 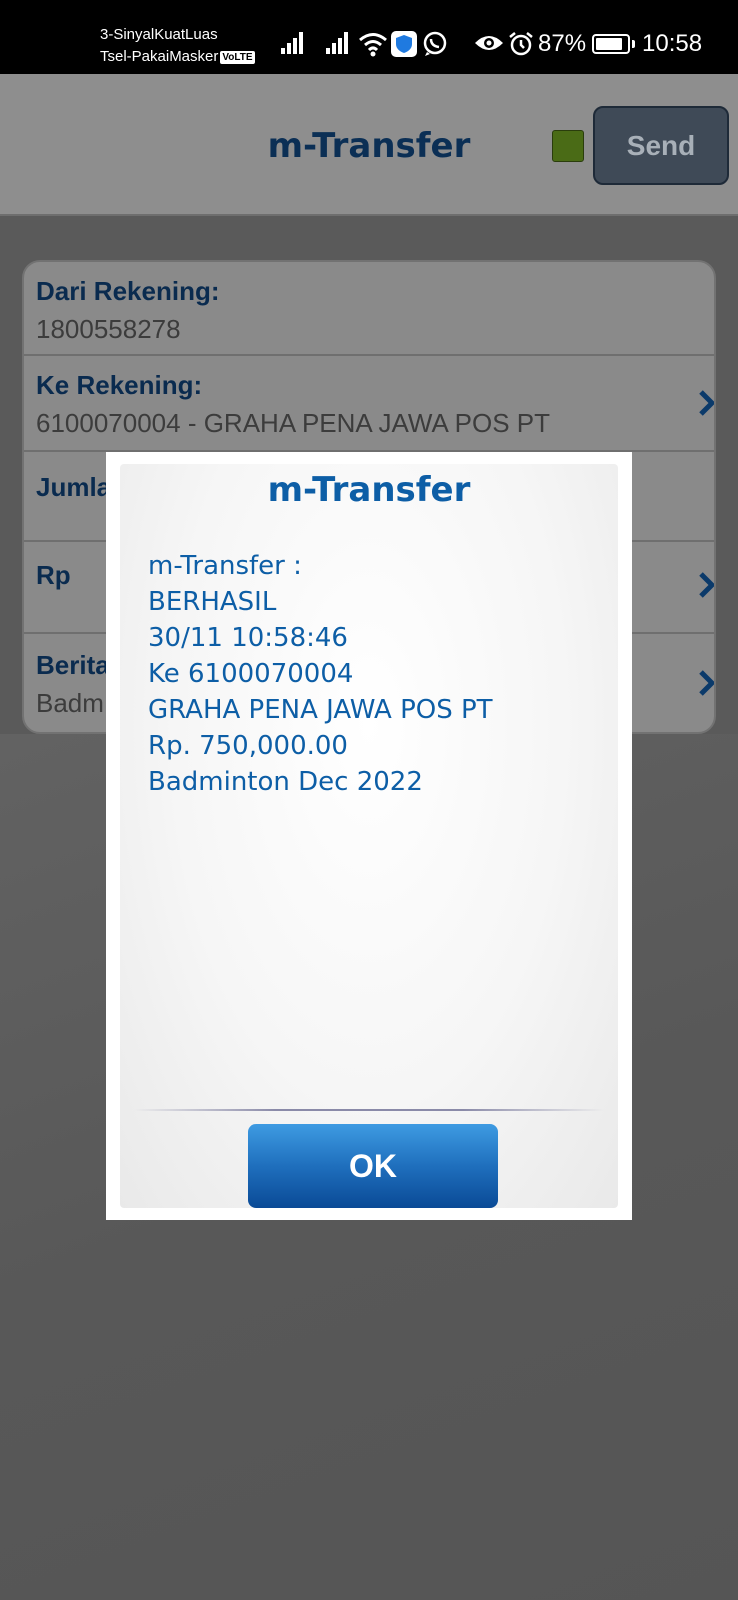 I want to click on clock: 10:58, so click(x=672, y=43).